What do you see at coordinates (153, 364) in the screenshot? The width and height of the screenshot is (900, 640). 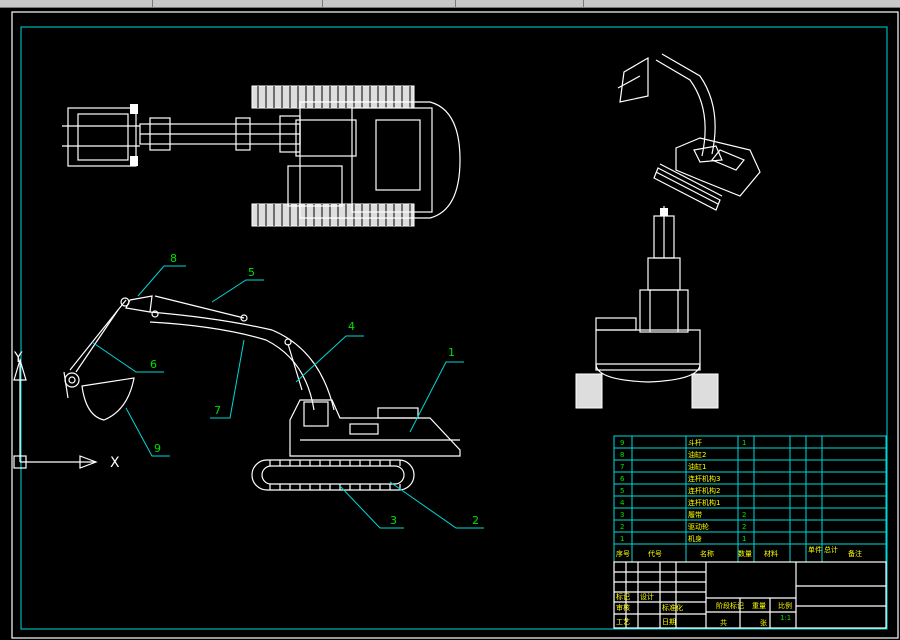 I see `balloon-6: 6` at bounding box center [153, 364].